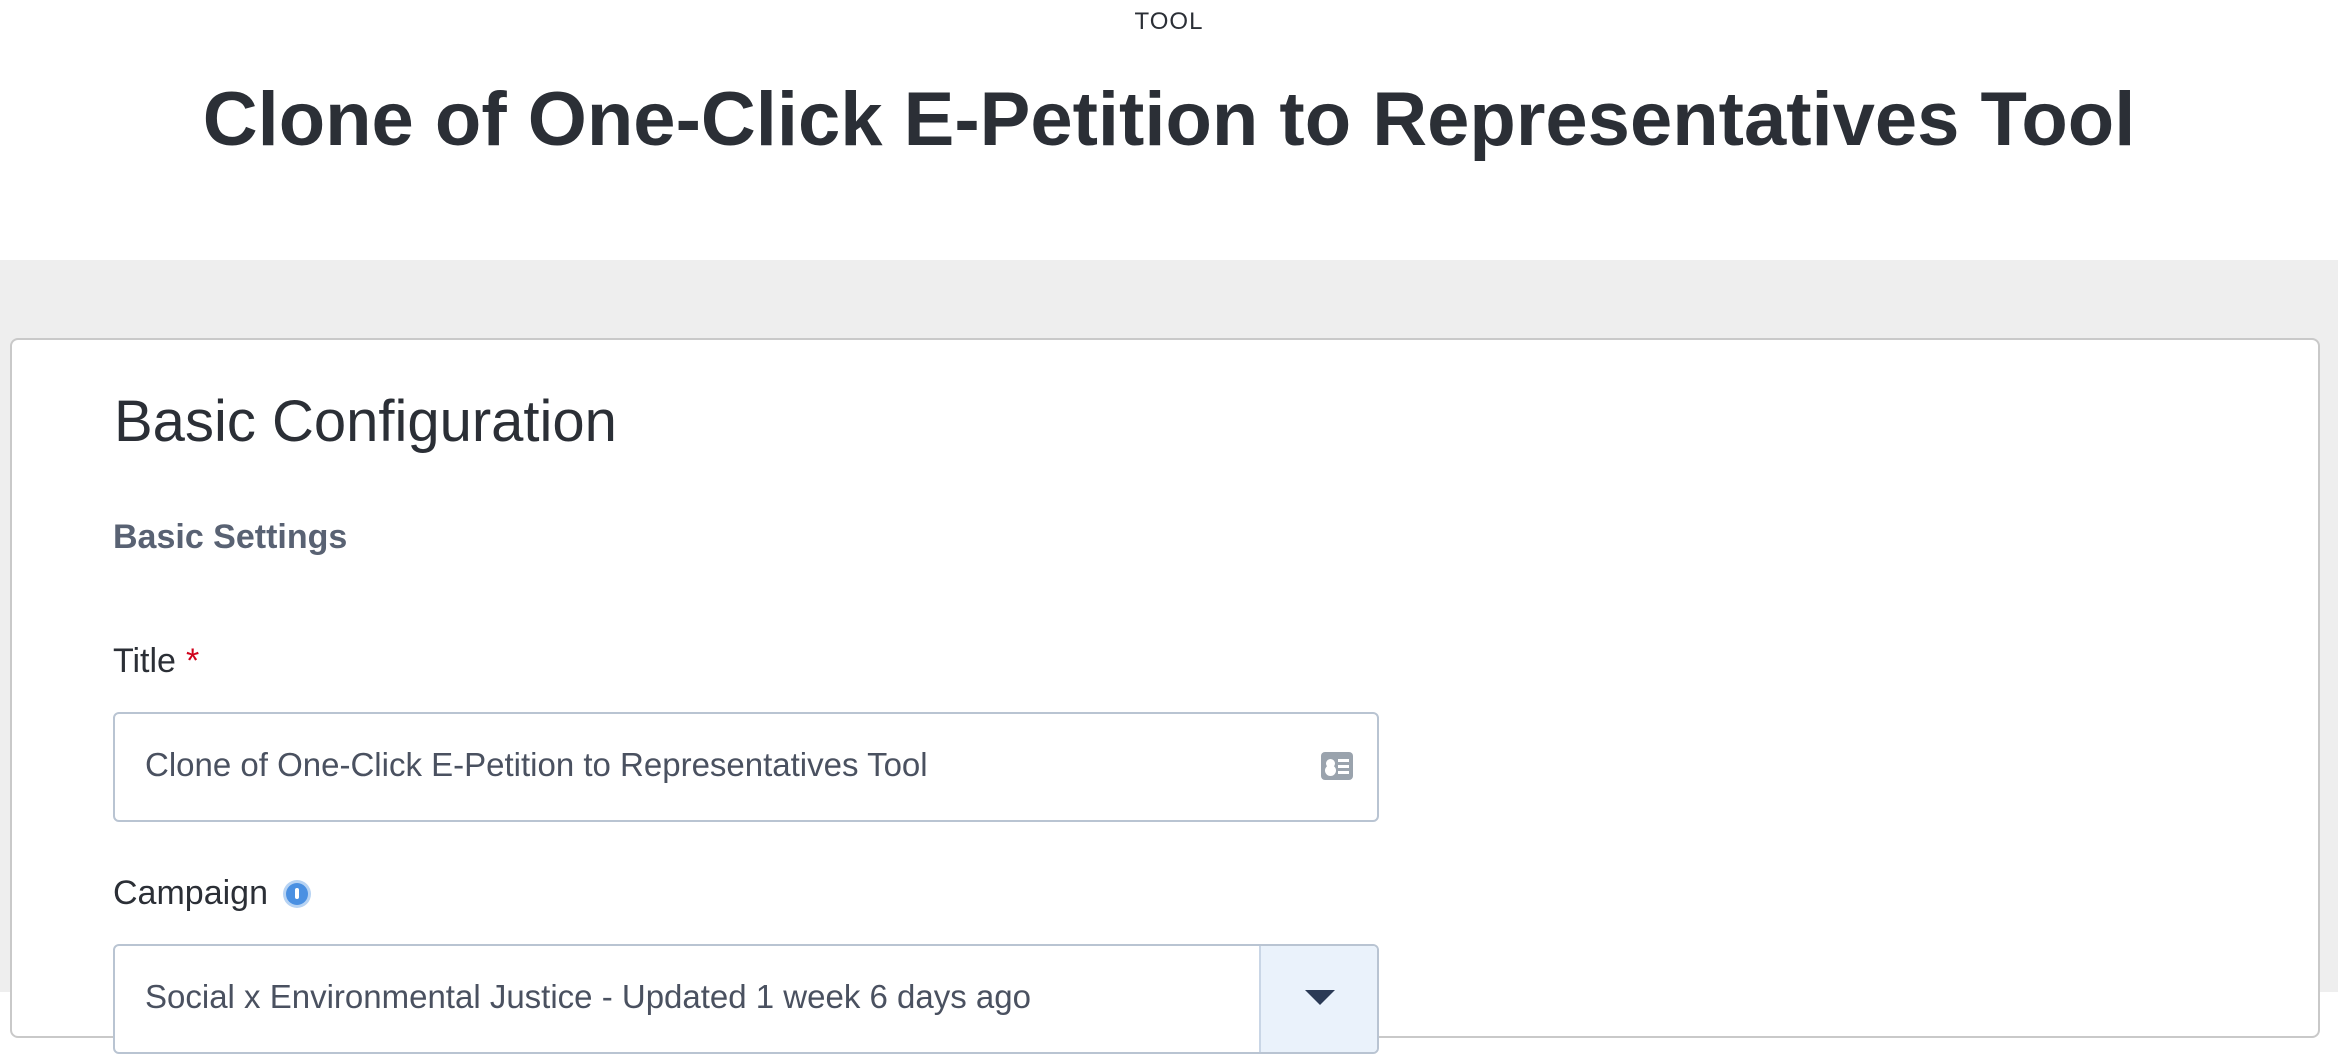  What do you see at coordinates (230, 537) in the screenshot?
I see `subsection-heading: Basic Settings` at bounding box center [230, 537].